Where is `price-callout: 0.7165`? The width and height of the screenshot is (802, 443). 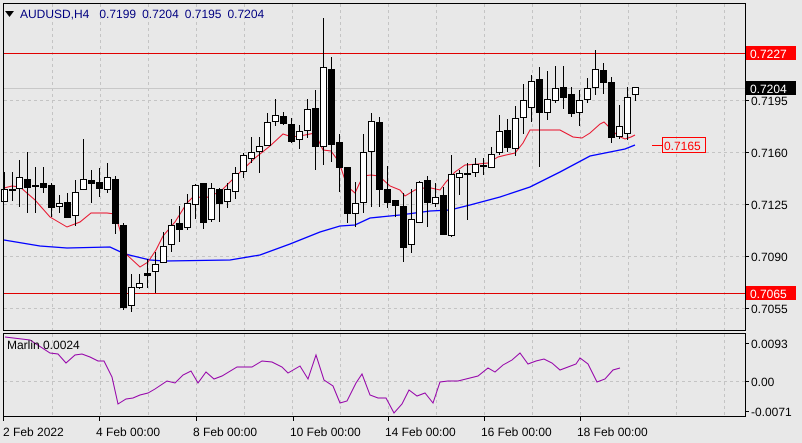 price-callout: 0.7165 is located at coordinates (684, 145).